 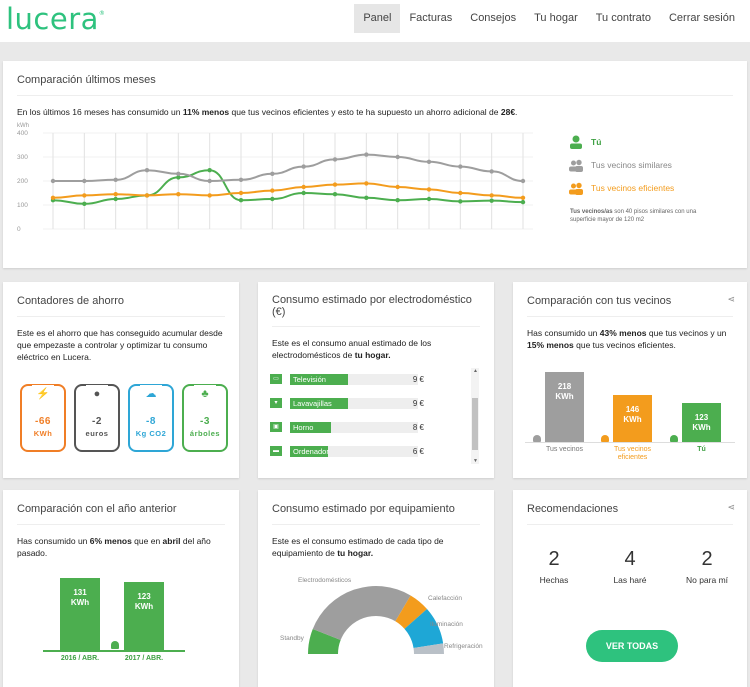 I want to click on y-axis-label: kWh, so click(x=23, y=126).